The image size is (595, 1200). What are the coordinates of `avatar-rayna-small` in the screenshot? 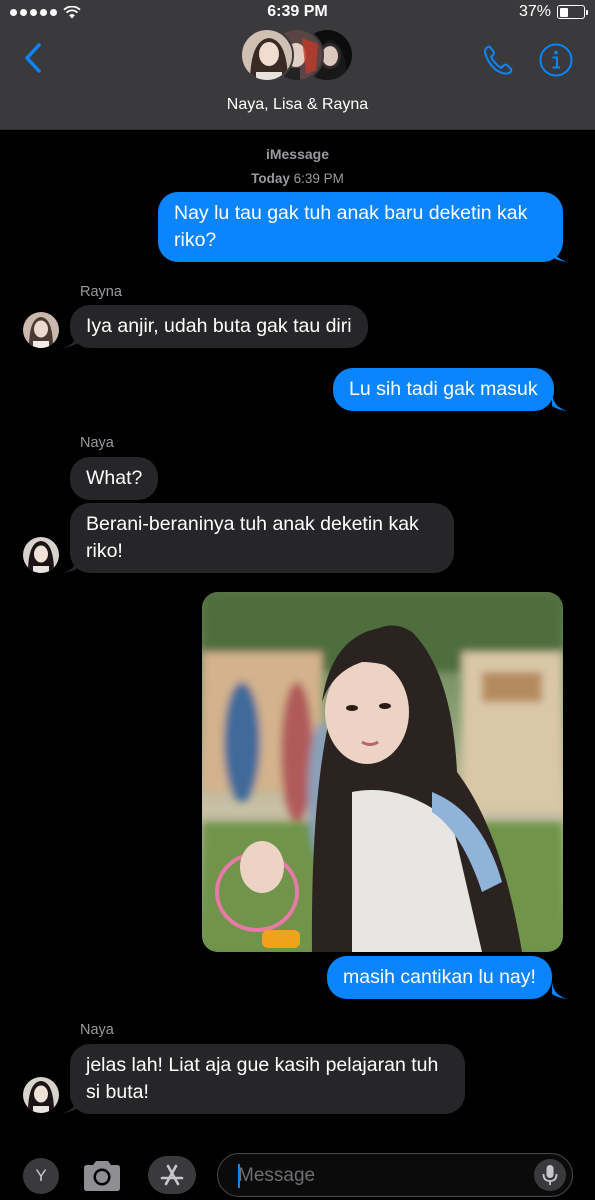 It's located at (41, 330).